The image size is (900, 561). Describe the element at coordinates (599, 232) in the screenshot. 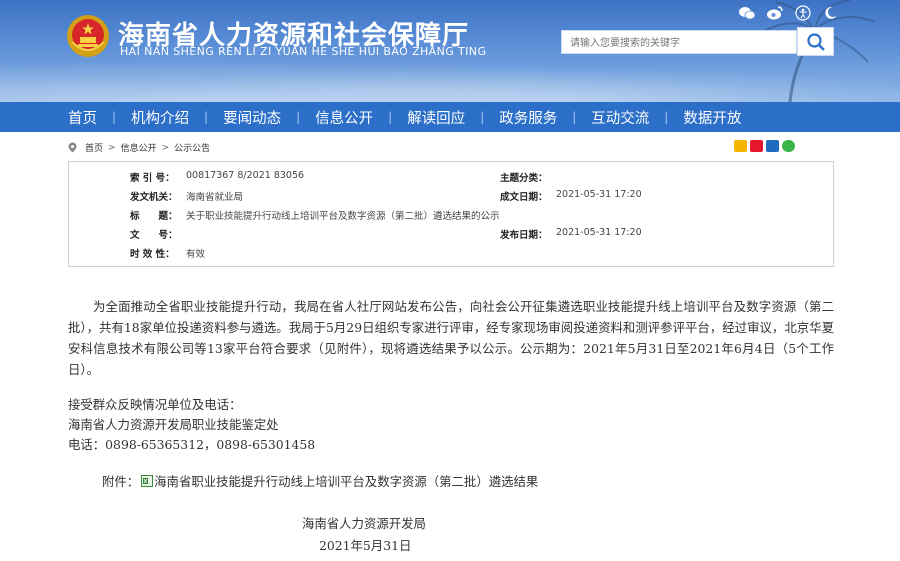

I see `published-date-value: 2021-05-31 17:20` at that location.